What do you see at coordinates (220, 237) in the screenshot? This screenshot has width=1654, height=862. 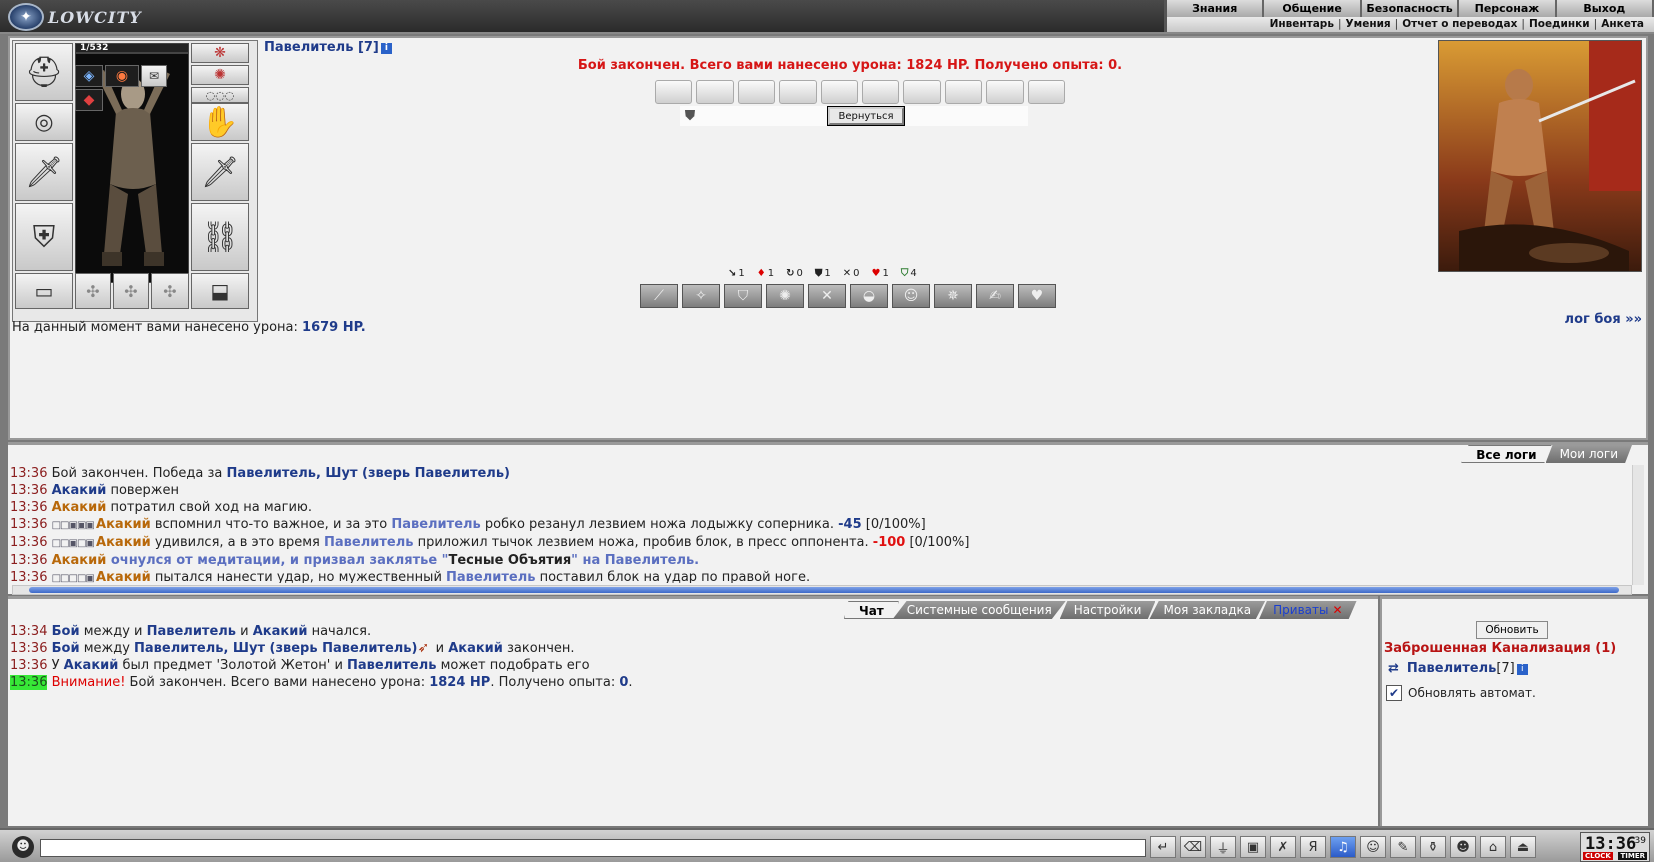 I see `leggings-slot: ⛓` at bounding box center [220, 237].